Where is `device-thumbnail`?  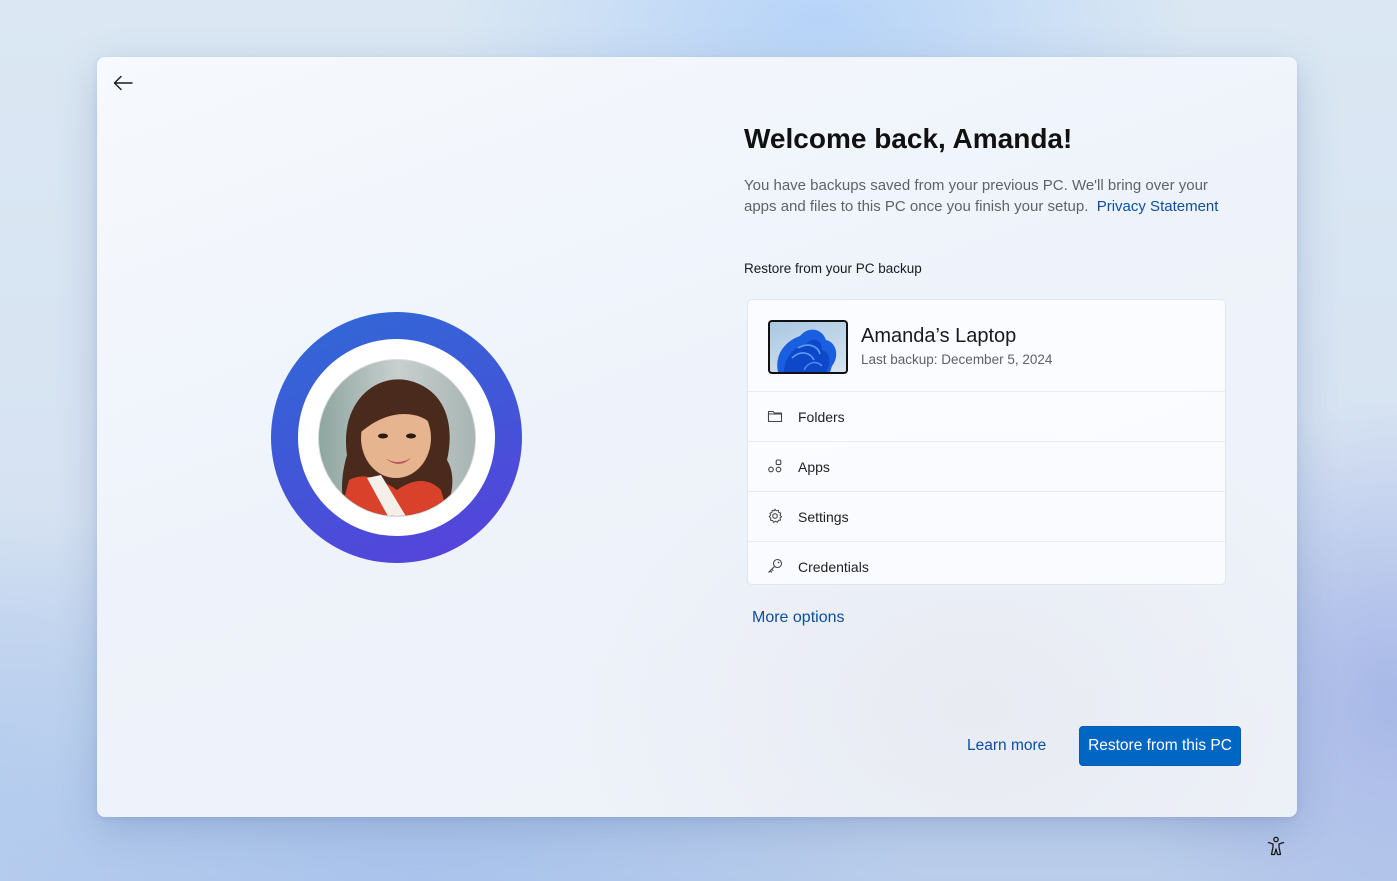
device-thumbnail is located at coordinates (808, 347).